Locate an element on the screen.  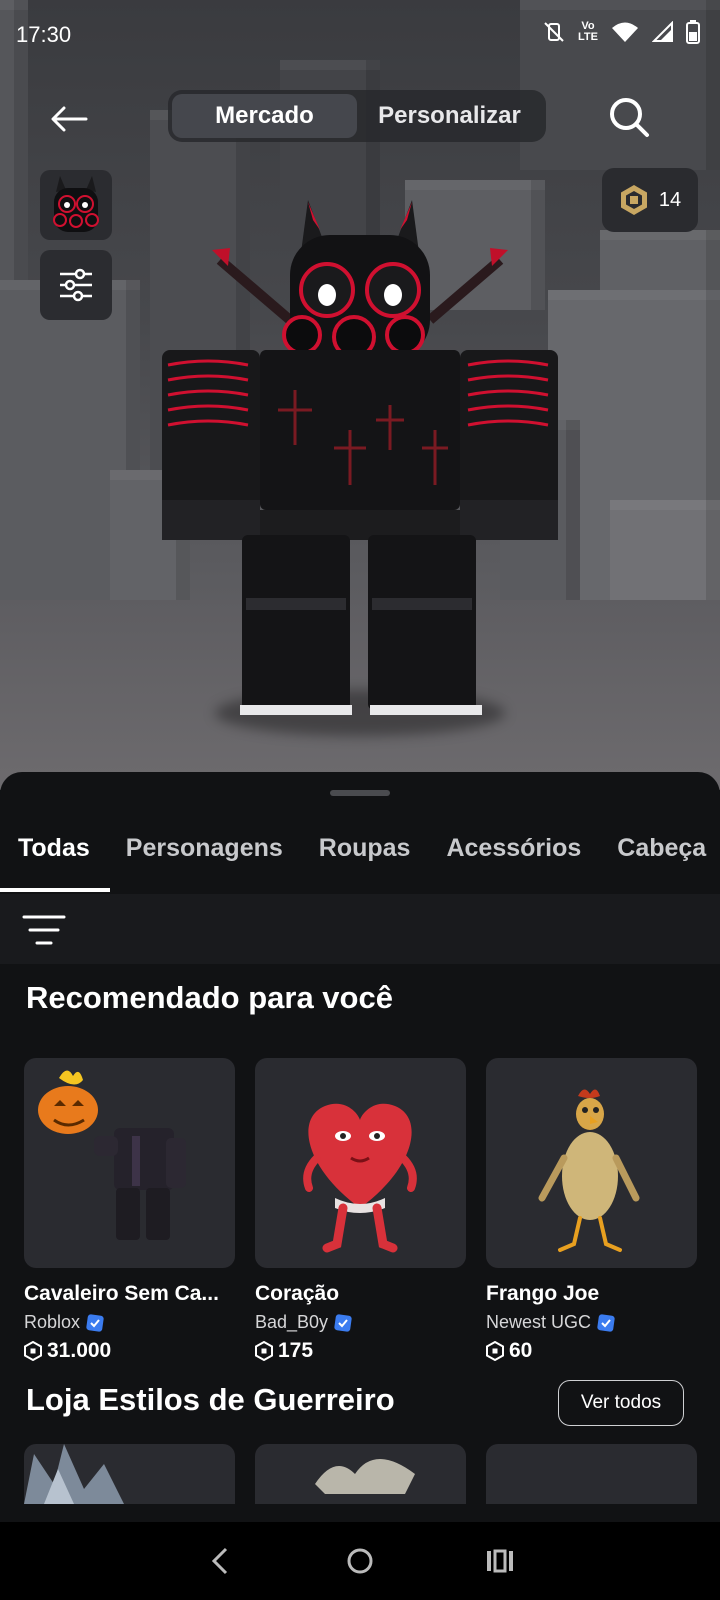
avatar-thumbnail-button is located at coordinates (76, 205).